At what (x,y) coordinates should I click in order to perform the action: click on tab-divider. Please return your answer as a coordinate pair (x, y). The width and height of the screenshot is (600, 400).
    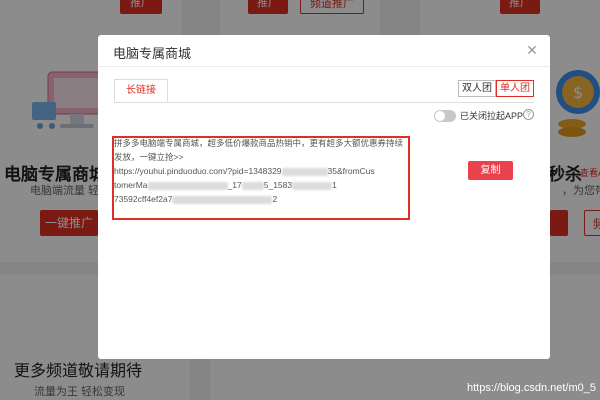
    Looking at the image, I should click on (324, 102).